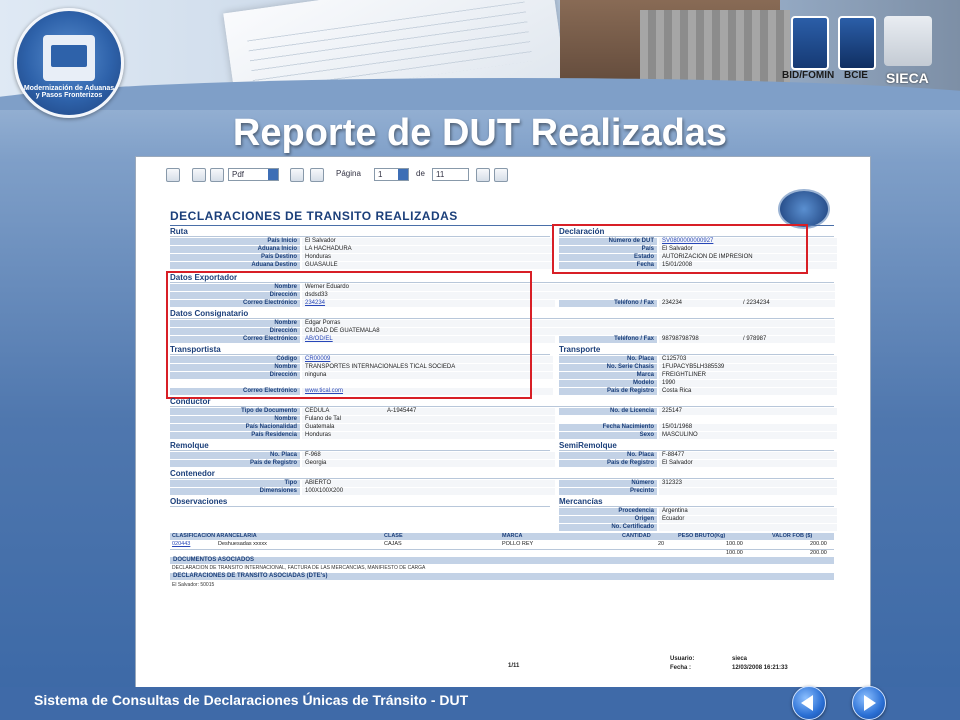  Describe the element at coordinates (235, 427) in the screenshot. I see `field-label: País Nacionalidad` at that location.